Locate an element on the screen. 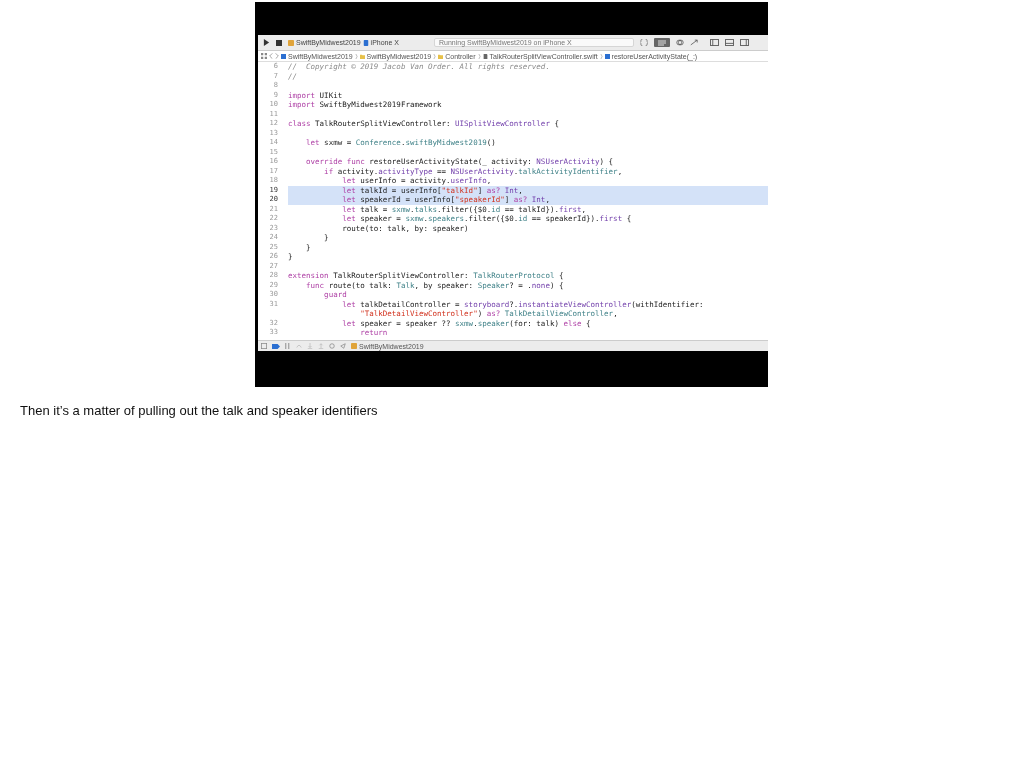  project-icon is located at coordinates (283, 56).